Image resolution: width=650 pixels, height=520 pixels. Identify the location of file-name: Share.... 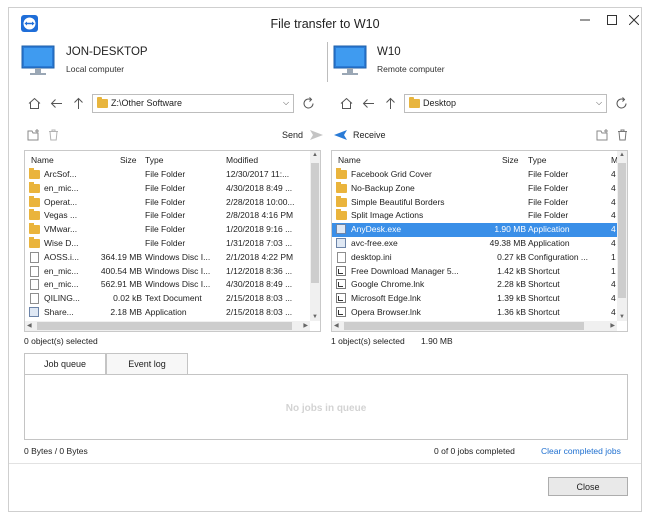
(59, 312).